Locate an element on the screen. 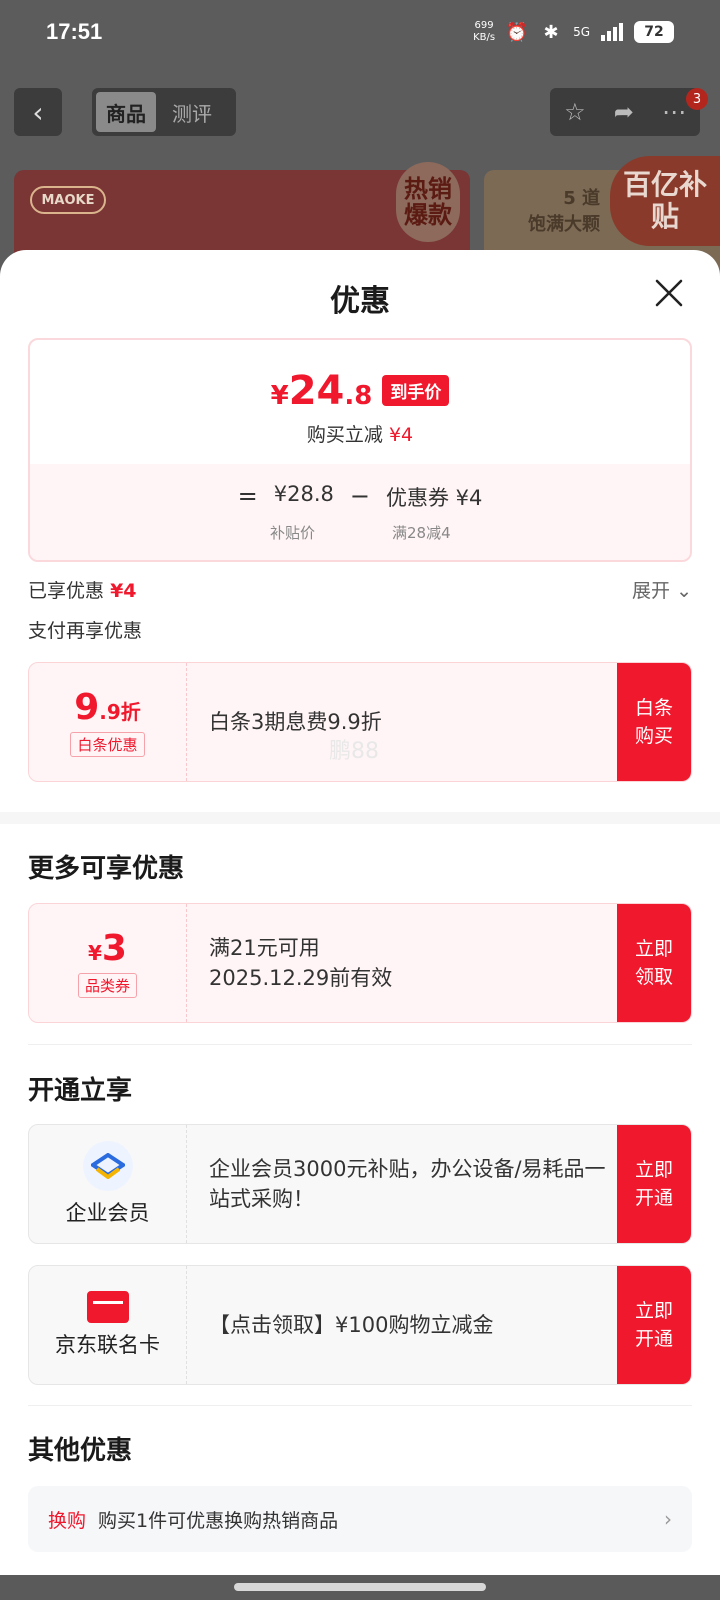 The width and height of the screenshot is (720, 1600). header-tabs: 商品 测评 is located at coordinates (164, 112).